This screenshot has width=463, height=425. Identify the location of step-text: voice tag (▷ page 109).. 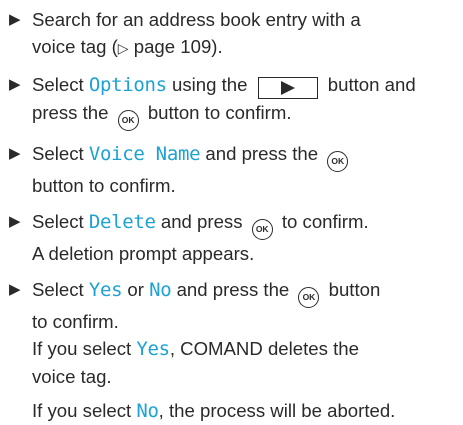
(127, 46).